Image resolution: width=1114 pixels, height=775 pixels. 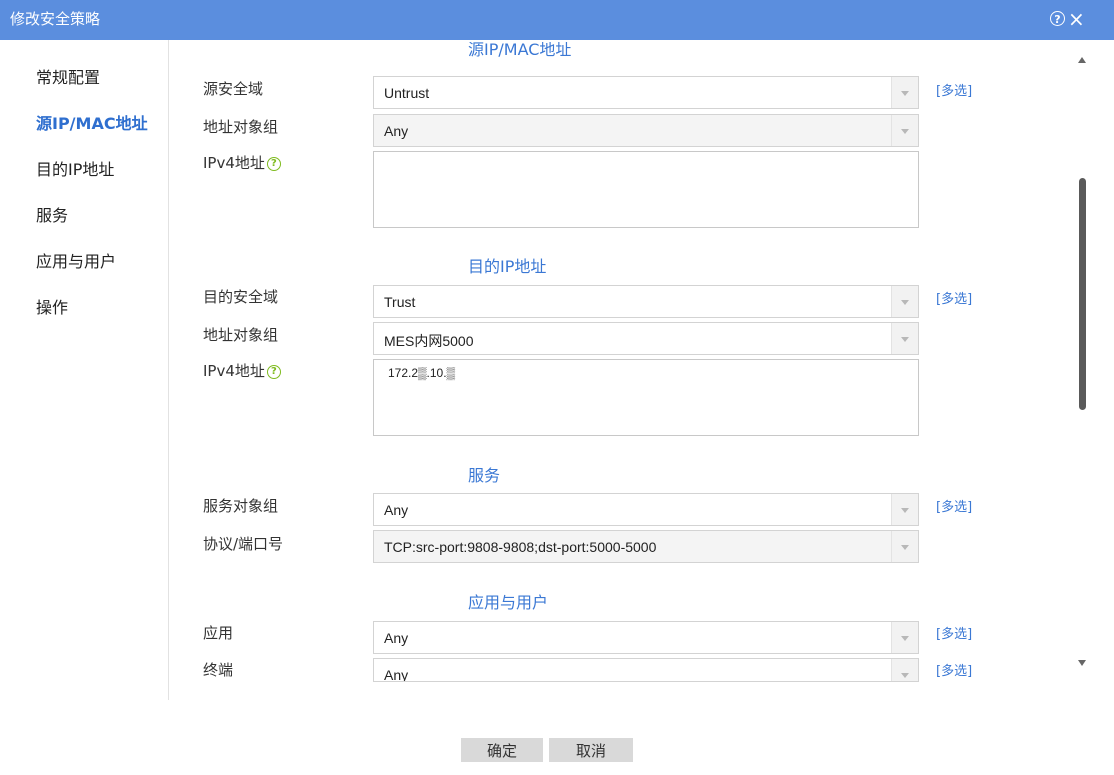 What do you see at coordinates (646, 637) in the screenshot?
I see `application-select: Any` at bounding box center [646, 637].